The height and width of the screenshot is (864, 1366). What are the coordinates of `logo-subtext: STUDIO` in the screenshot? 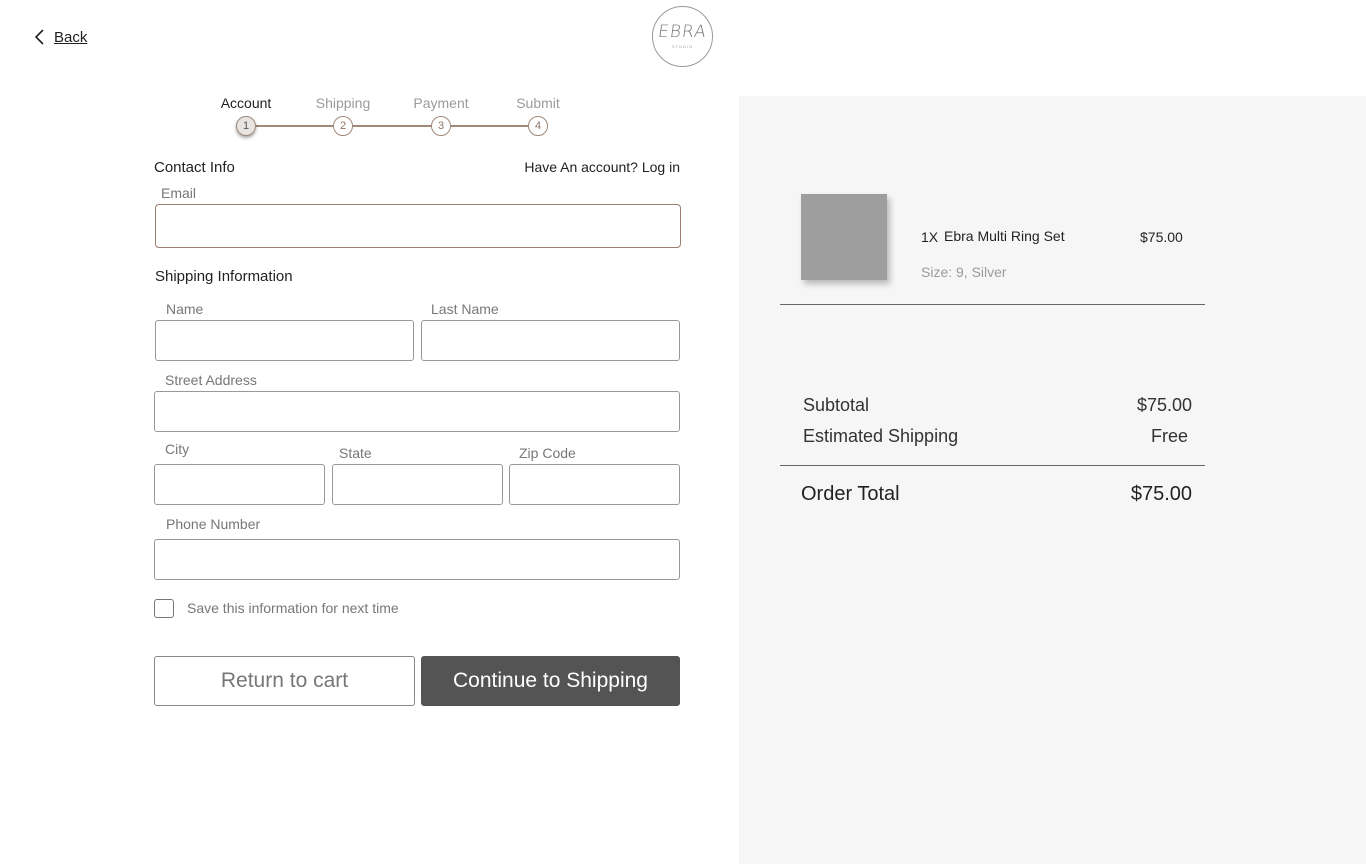 It's located at (682, 46).